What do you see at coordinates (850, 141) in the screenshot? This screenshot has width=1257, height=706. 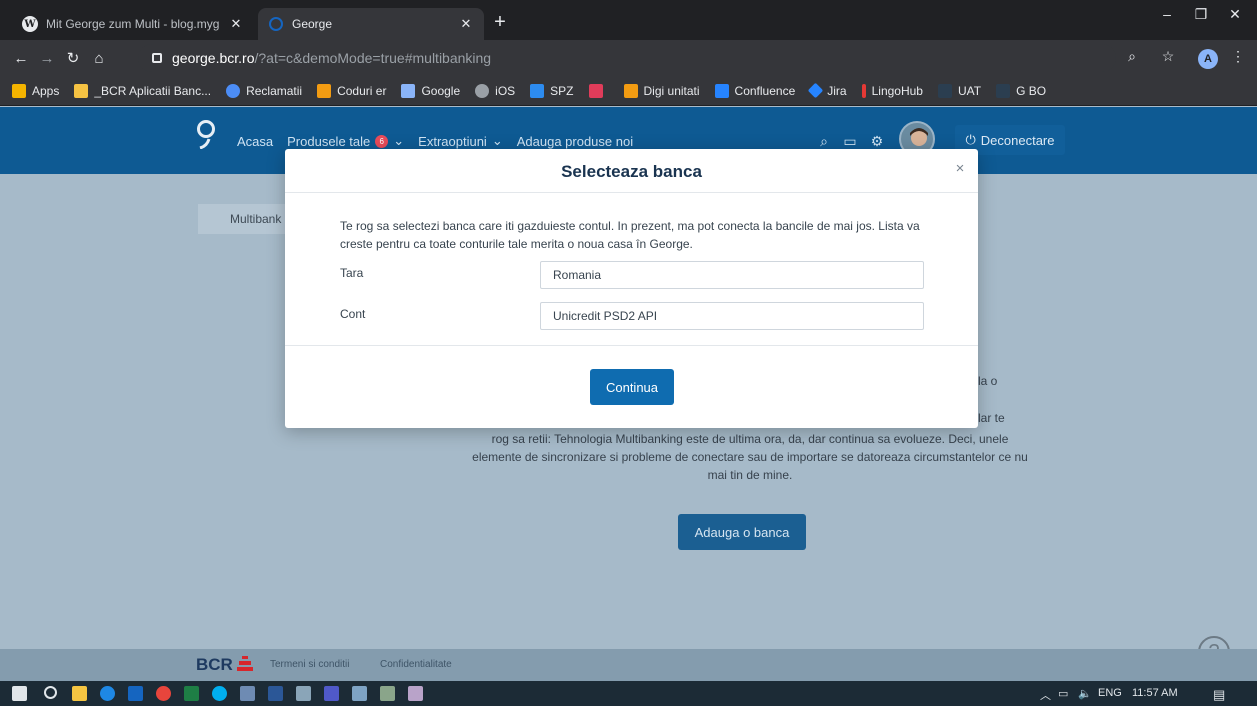 I see `chat-icon: ▭` at bounding box center [850, 141].